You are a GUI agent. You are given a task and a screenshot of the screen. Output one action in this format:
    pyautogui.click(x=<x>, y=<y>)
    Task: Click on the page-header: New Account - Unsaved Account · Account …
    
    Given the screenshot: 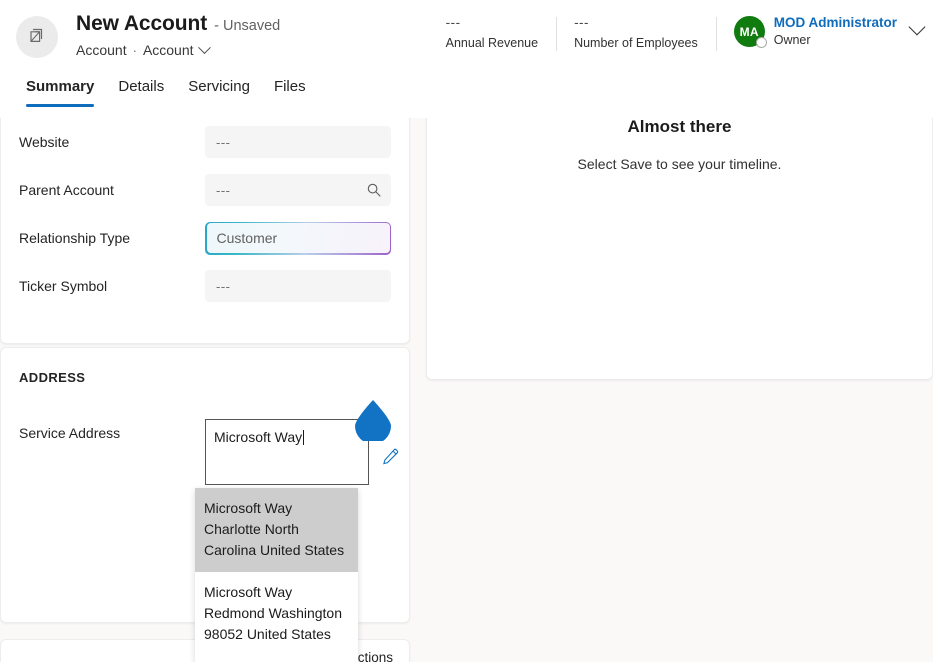 What is the action you would take?
    pyautogui.click(x=466, y=38)
    